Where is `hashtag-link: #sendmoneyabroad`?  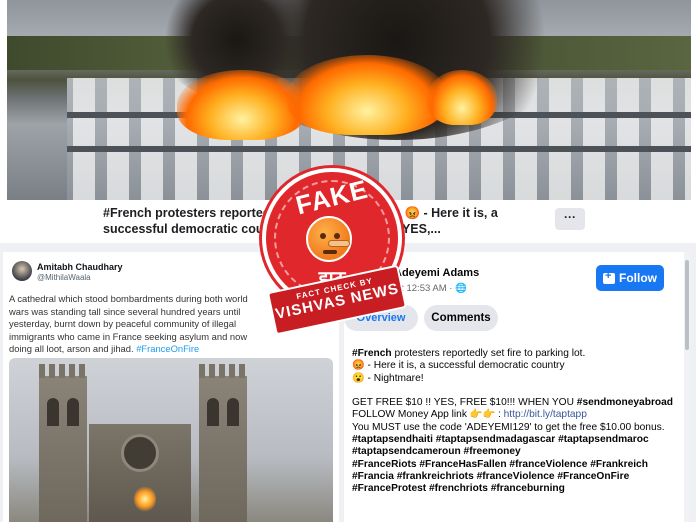 hashtag-link: #sendmoneyabroad is located at coordinates (625, 402).